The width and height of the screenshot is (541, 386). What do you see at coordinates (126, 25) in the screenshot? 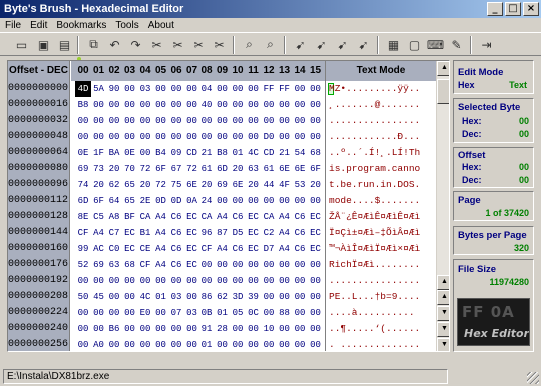
I see `menu-tools: Tools` at bounding box center [126, 25].